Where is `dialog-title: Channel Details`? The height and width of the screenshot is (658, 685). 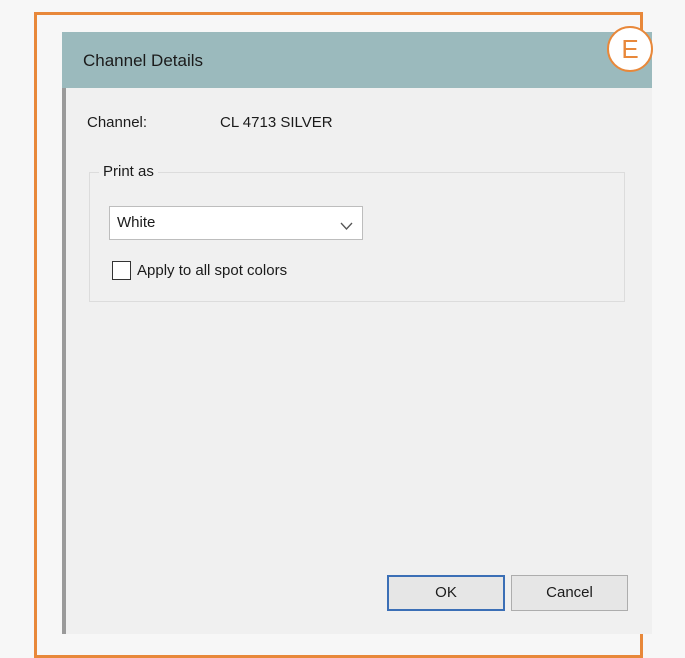
dialog-title: Channel Details is located at coordinates (143, 60).